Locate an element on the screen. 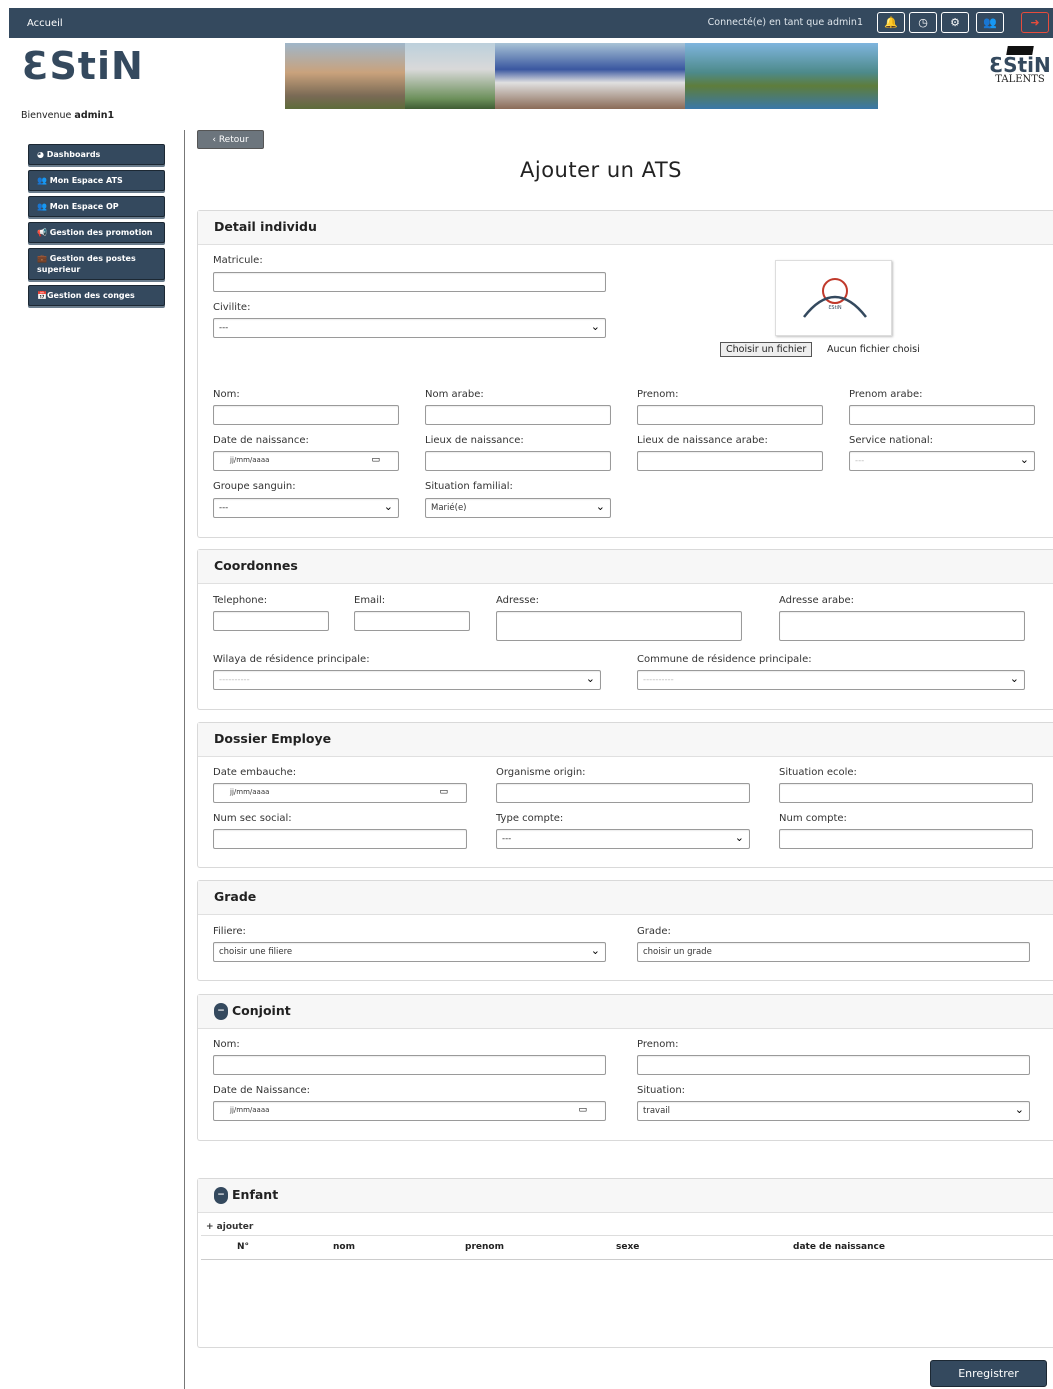 This screenshot has width=1053, height=1389. estin-logo: ƐStiN is located at coordinates (83, 66).